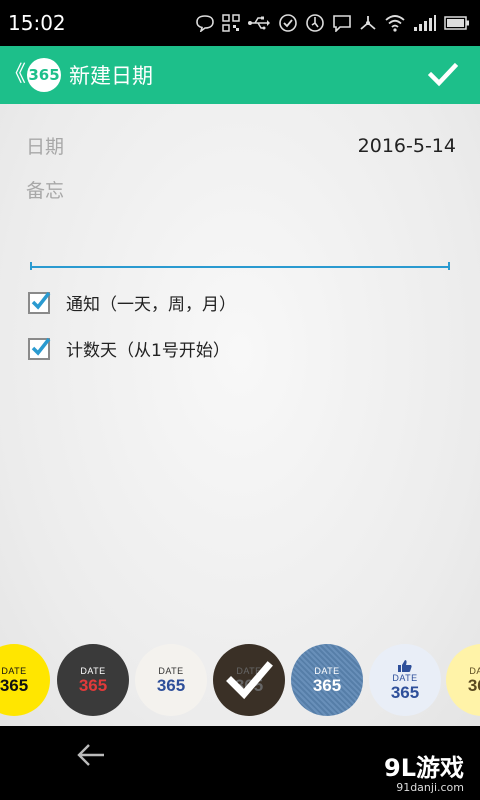  I want to click on battery-icon, so click(456, 23).